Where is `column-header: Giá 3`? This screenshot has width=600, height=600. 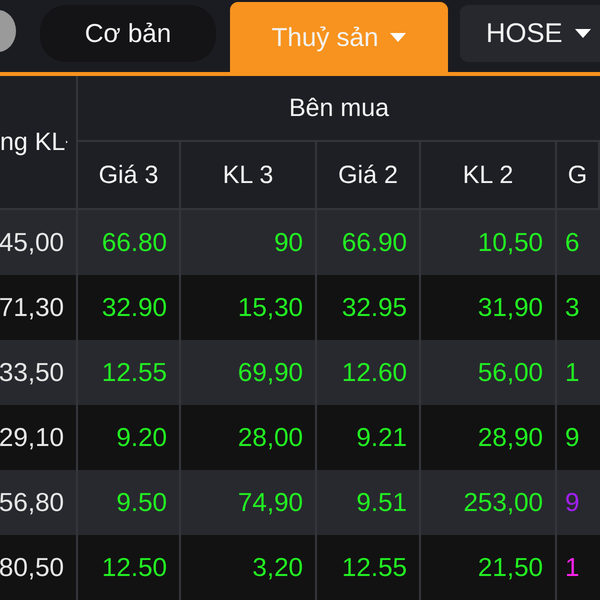 column-header: Giá 3 is located at coordinates (129, 176).